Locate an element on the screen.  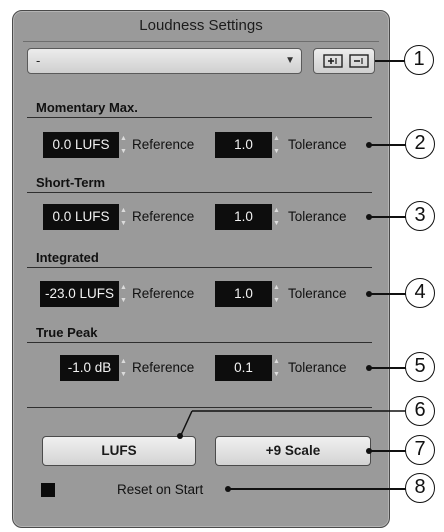
reset-on-start-checkbox is located at coordinates (48, 490).